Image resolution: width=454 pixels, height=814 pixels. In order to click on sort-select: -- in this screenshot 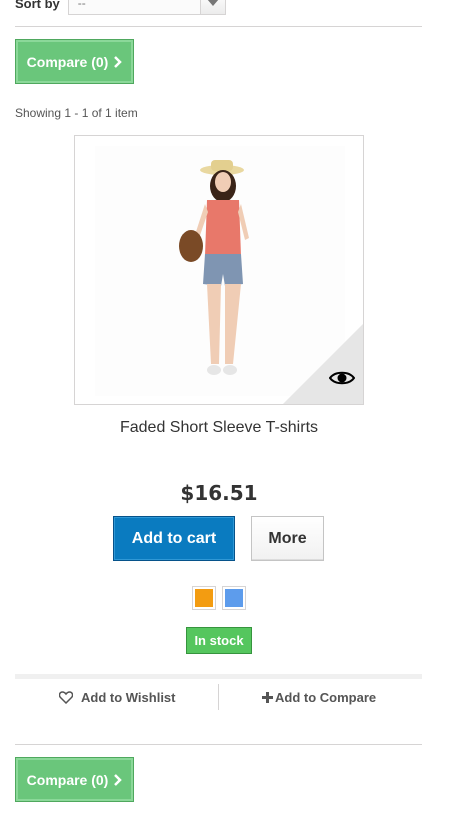, I will do `click(146, 7)`.